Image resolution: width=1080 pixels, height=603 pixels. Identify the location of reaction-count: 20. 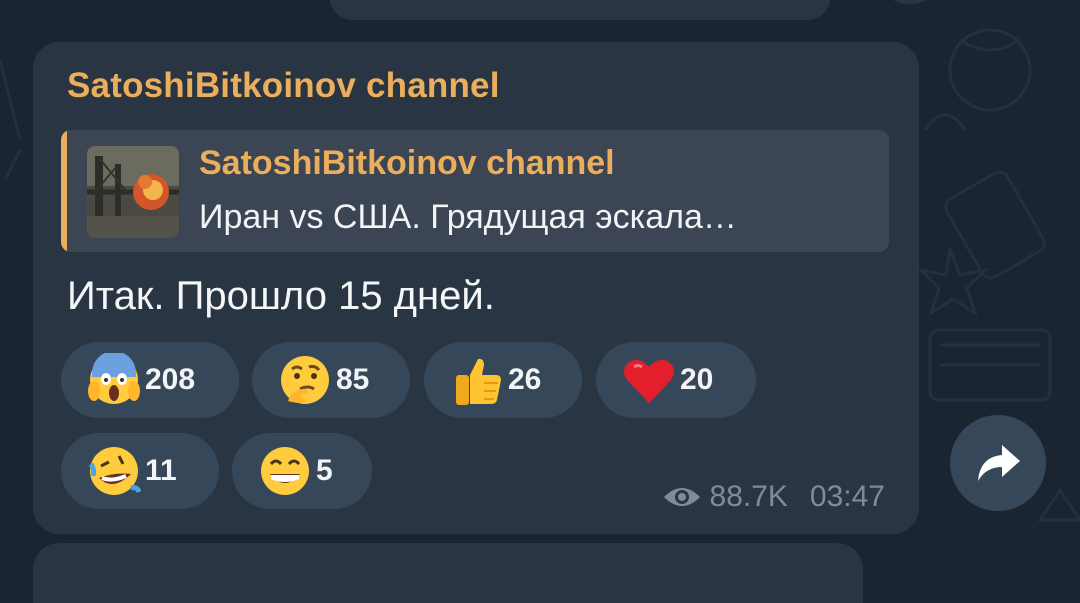
(697, 379).